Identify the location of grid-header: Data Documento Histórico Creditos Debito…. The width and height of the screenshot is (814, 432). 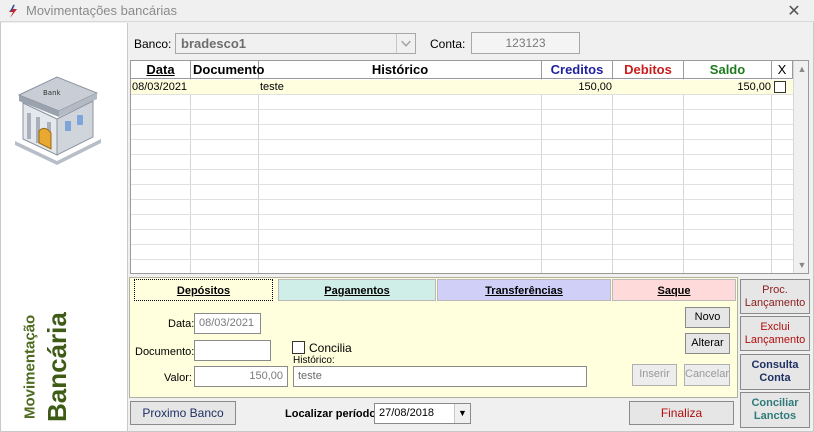
(462, 70).